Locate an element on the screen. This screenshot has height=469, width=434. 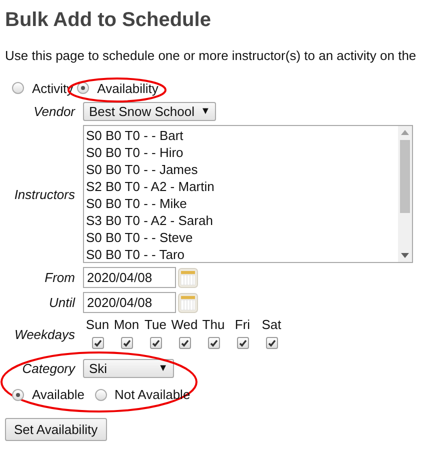
list-item: S3 B0 T0 - A2 - Sarah is located at coordinates (241, 220).